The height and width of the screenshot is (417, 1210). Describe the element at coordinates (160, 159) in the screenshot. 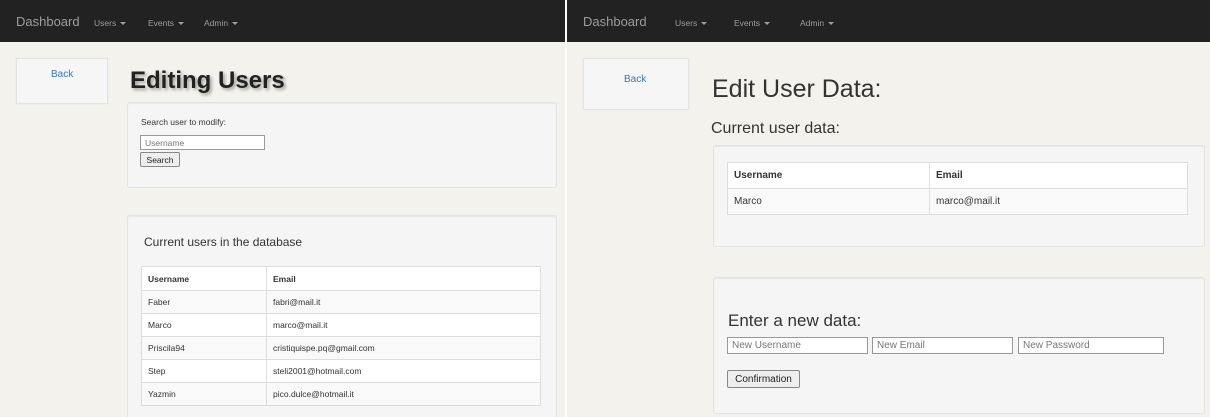

I see `search-button: Search` at that location.